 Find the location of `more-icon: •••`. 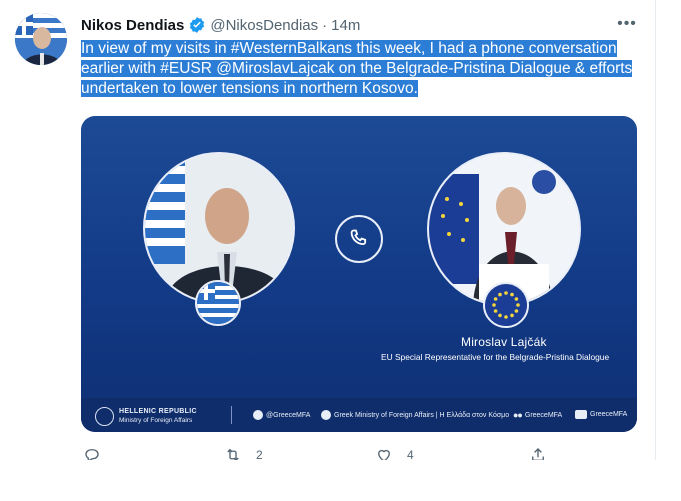

more-icon: ••• is located at coordinates (627, 24).